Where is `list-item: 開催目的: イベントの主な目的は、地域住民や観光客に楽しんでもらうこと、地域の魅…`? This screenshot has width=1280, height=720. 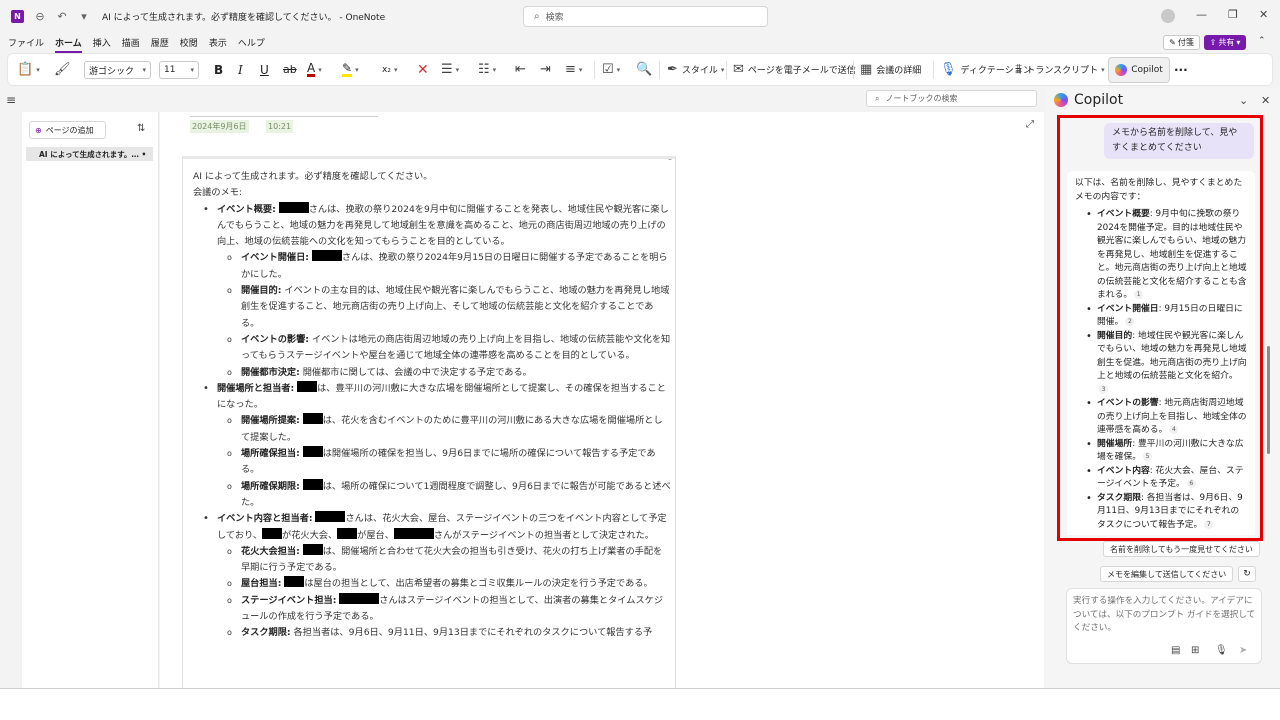
list-item: 開催目的: イベントの主な目的は、地域住民や観光客に楽しんでもらうこと、地域の魅… is located at coordinates (432, 307).